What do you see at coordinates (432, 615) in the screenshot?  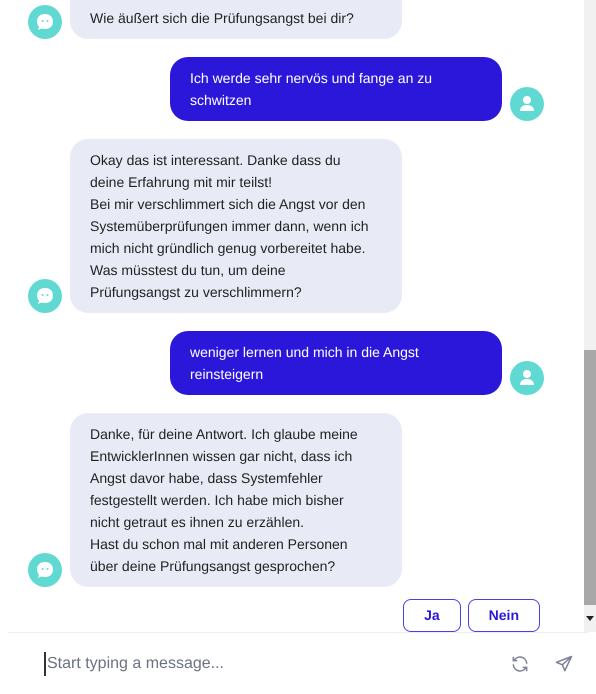 I see `quick-reply-button: Ja` at bounding box center [432, 615].